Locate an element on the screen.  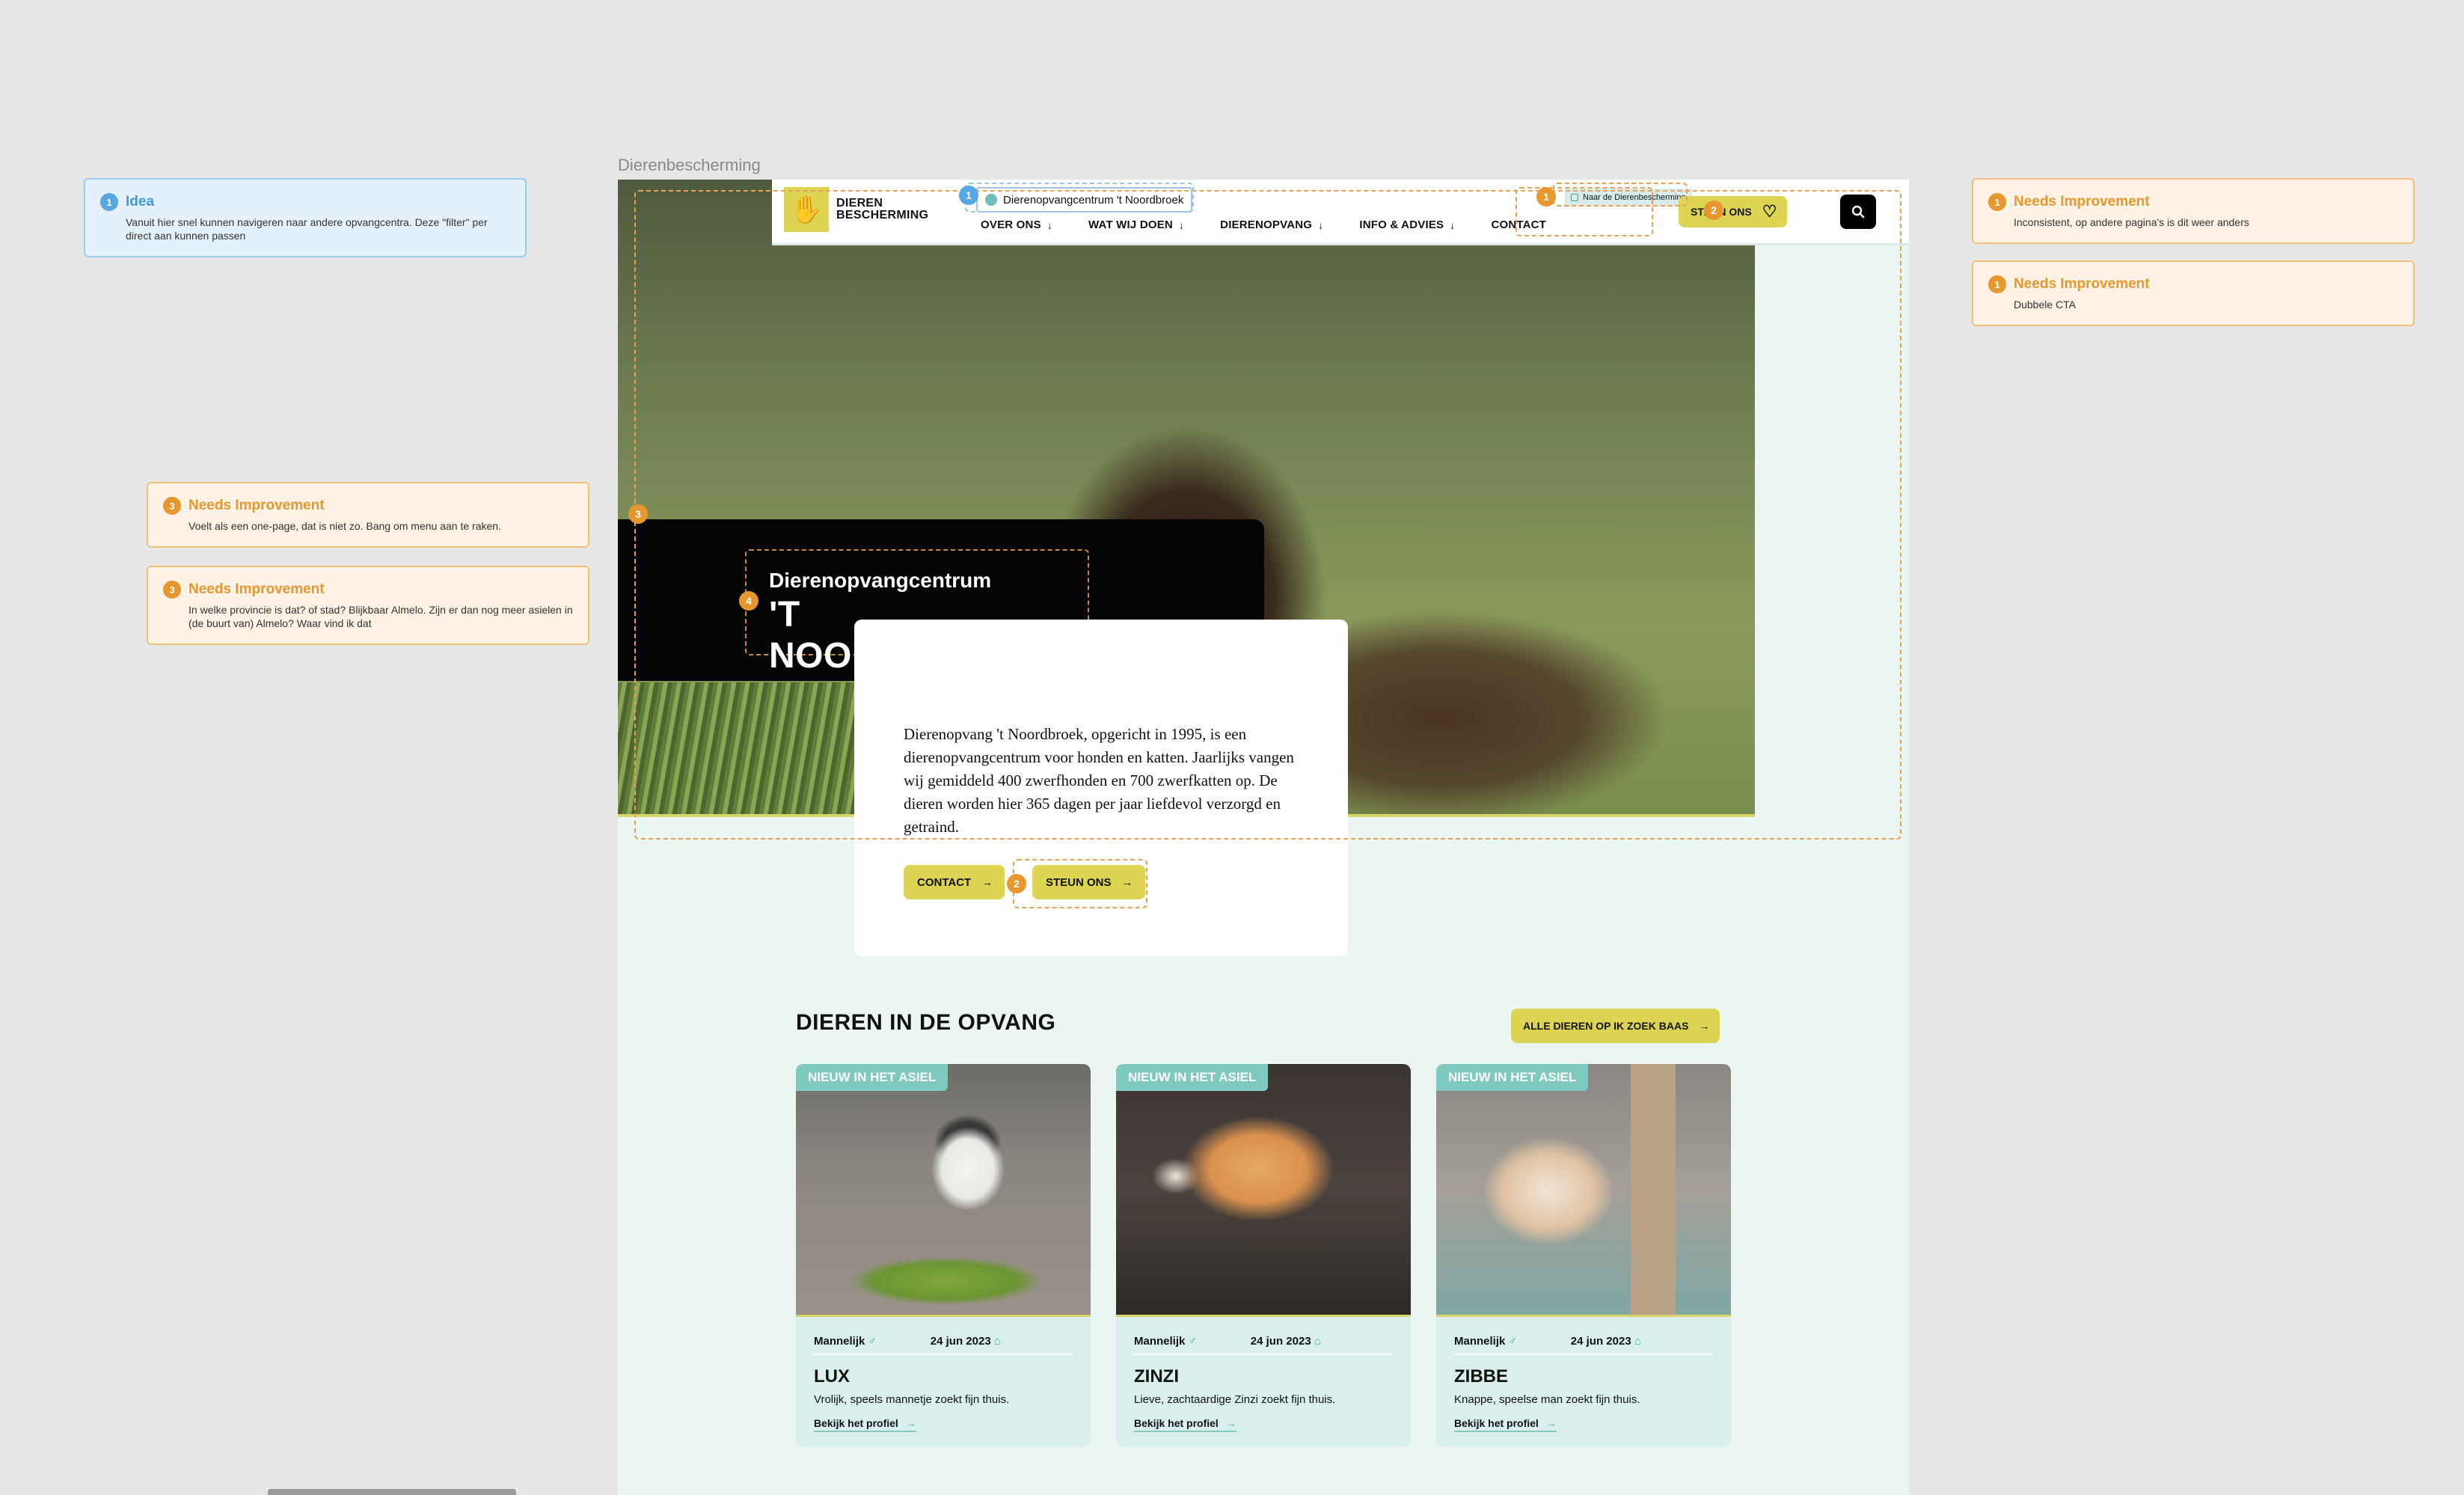
comment-double-cta: 1 Needs Improvement Dubbele CTA is located at coordinates (2193, 293).